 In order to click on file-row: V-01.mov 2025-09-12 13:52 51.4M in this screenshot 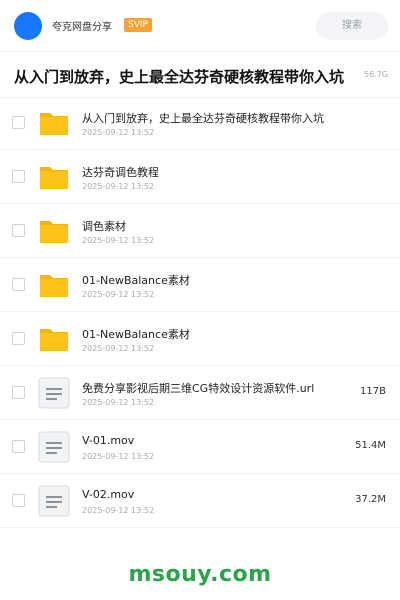, I will do `click(200, 447)`.